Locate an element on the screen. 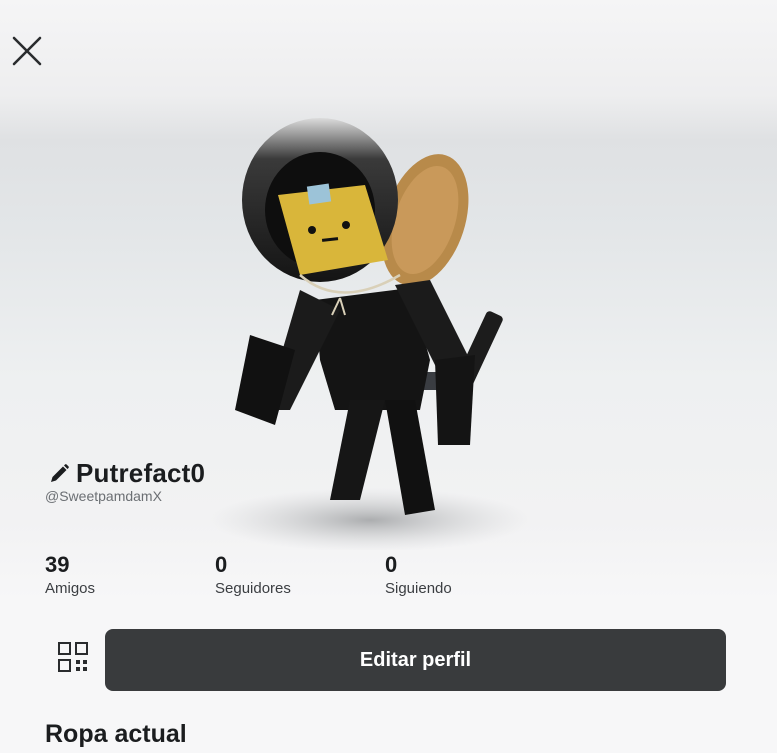 The image size is (777, 753). edit-profile-button: Editar perfil is located at coordinates (415, 660).